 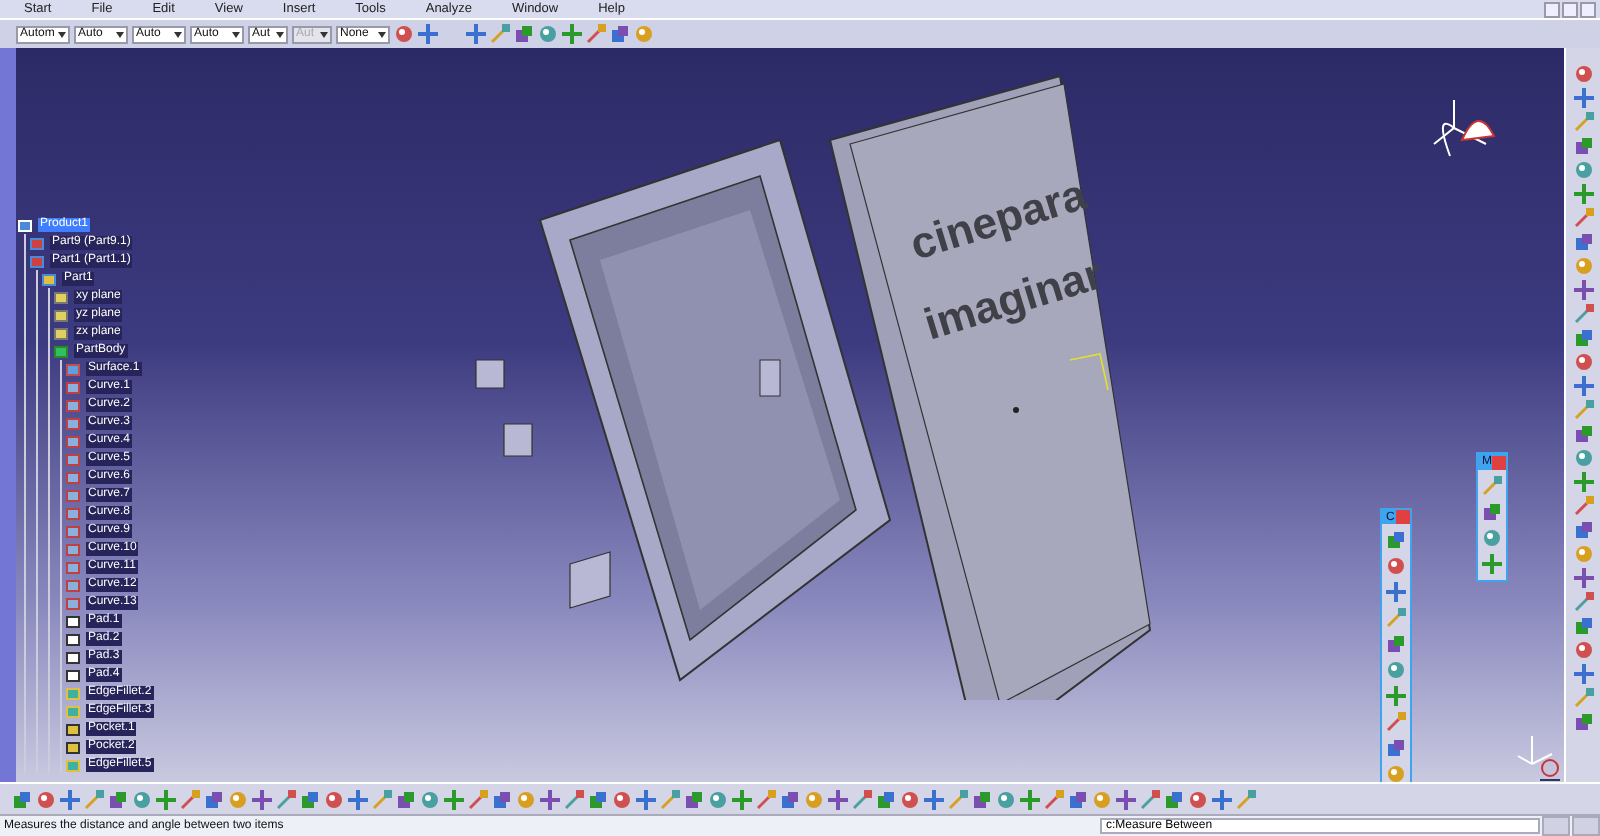 I want to click on minimize-button, so click(x=1552, y=9).